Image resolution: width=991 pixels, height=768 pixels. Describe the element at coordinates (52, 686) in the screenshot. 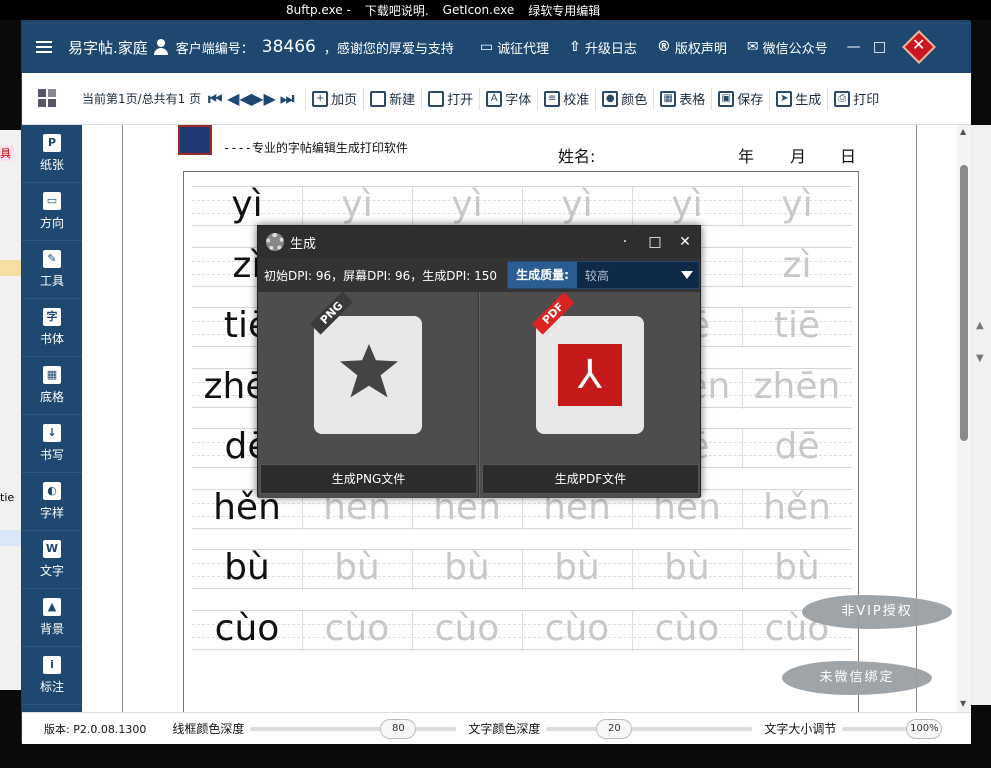

I see `sidebar-item-label: 标注` at that location.